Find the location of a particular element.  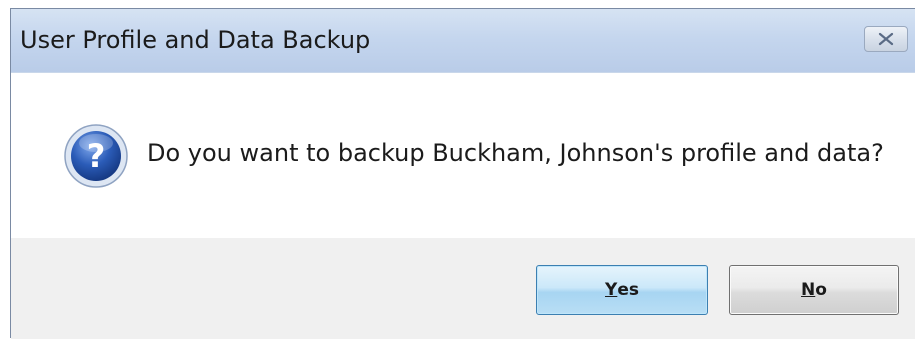

no-mnemonic: N is located at coordinates (808, 290).